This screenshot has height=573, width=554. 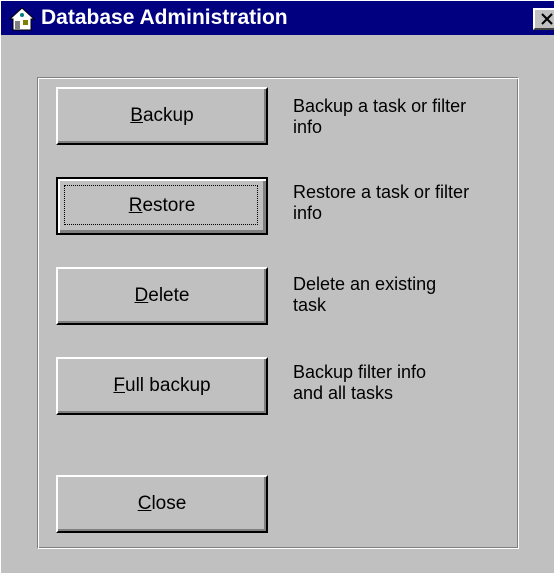 What do you see at coordinates (119, 385) in the screenshot?
I see `full-backup-mnemonic: F` at bounding box center [119, 385].